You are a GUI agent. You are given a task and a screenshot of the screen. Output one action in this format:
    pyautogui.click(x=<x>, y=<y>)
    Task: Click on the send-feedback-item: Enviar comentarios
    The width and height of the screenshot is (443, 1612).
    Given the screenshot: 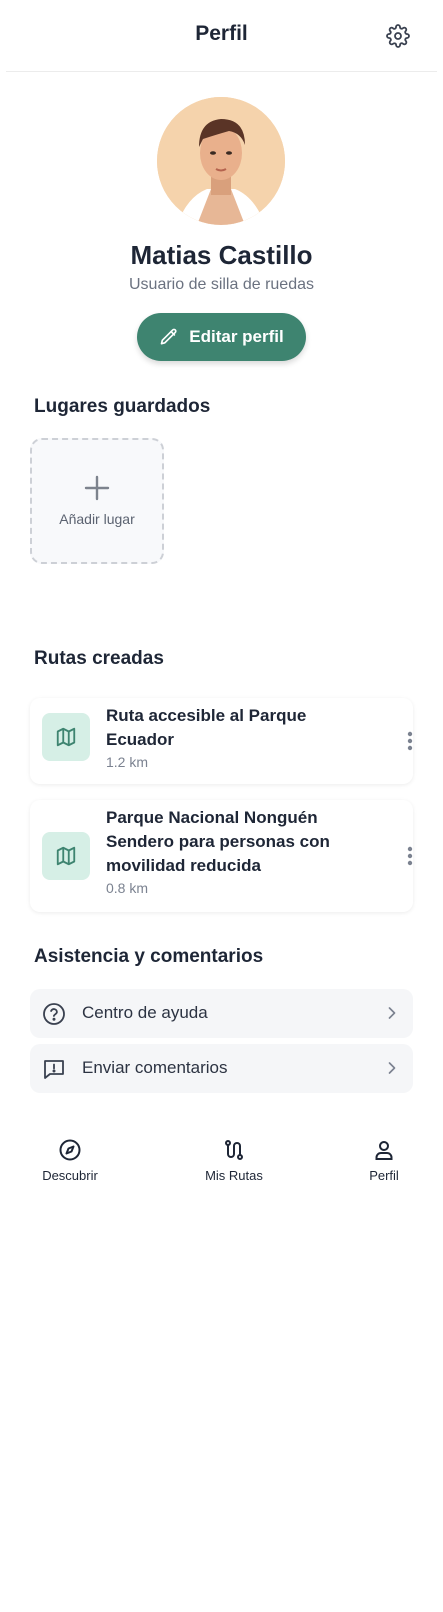 What is the action you would take?
    pyautogui.click(x=221, y=1068)
    